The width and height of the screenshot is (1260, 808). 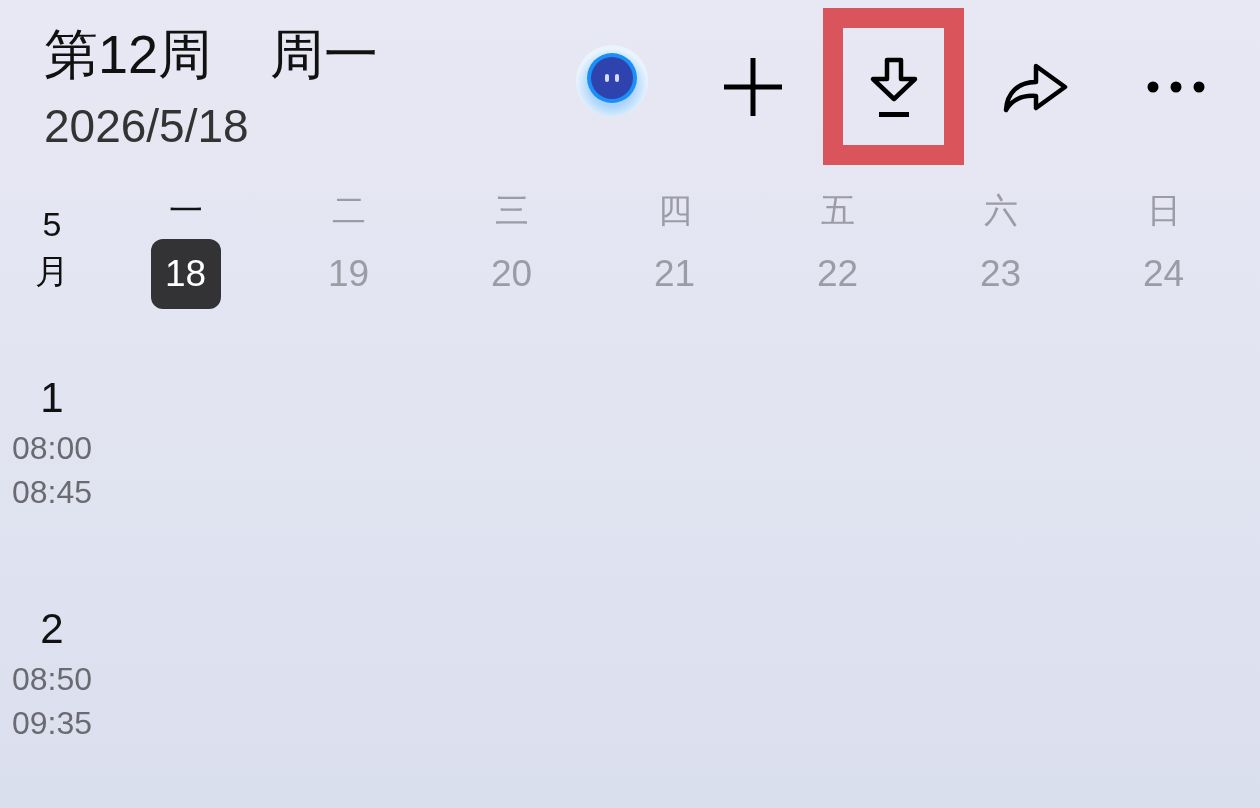 I want to click on period-end-time: 09:35, so click(x=52, y=723).